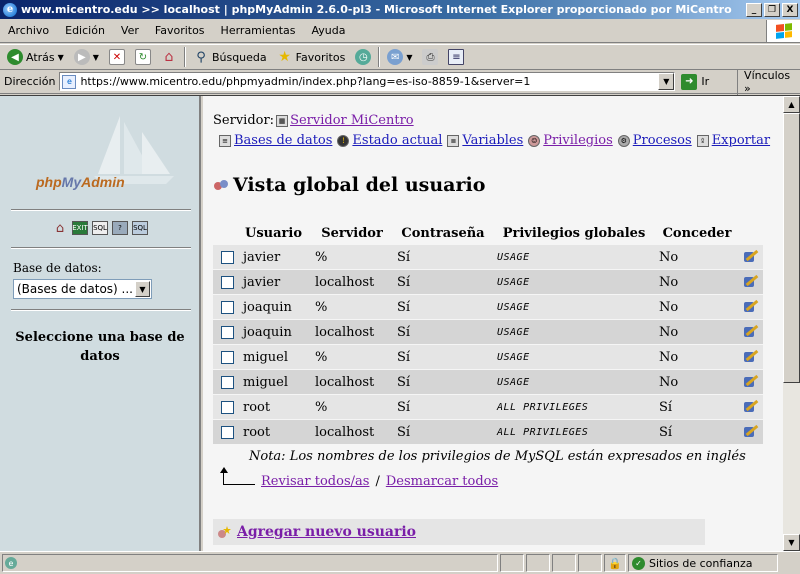 The height and width of the screenshot is (574, 800). Describe the element at coordinates (697, 257) in the screenshot. I see `cell-grant: No` at that location.